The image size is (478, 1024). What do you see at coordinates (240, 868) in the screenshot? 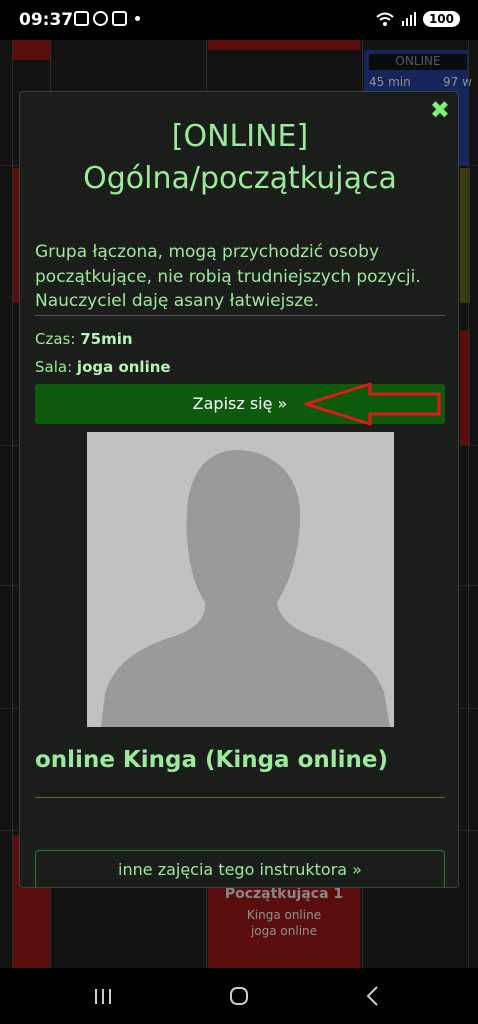
I see `other-classes-button: inne zajęcia tego instruktora »` at bounding box center [240, 868].